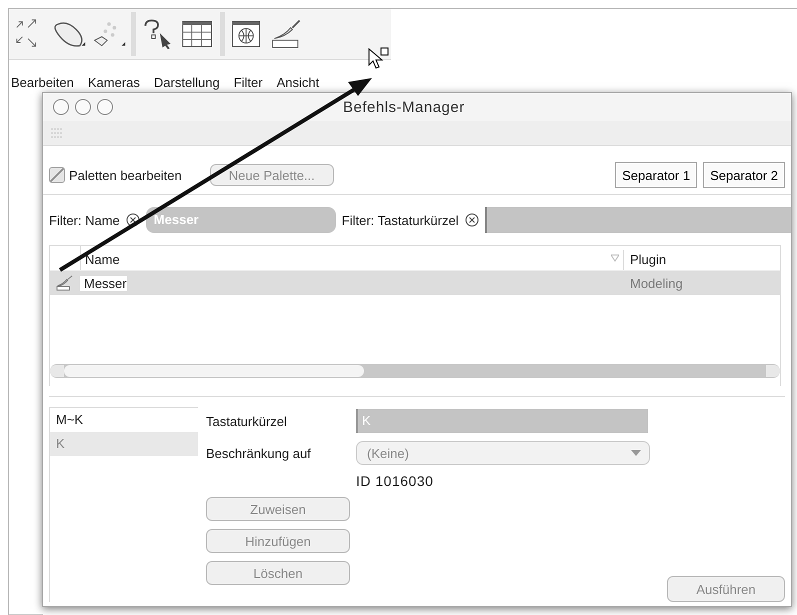 The image size is (797, 615). Describe the element at coordinates (42, 85) in the screenshot. I see `menu-item: Bearbeiten` at that location.